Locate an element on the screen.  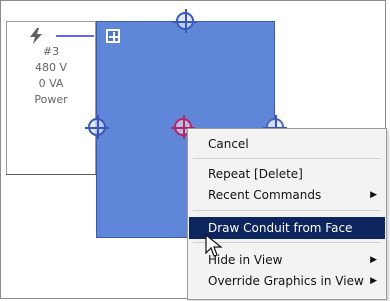
menu-item-repeat-delete: Repeat [Delete] is located at coordinates (287, 174).